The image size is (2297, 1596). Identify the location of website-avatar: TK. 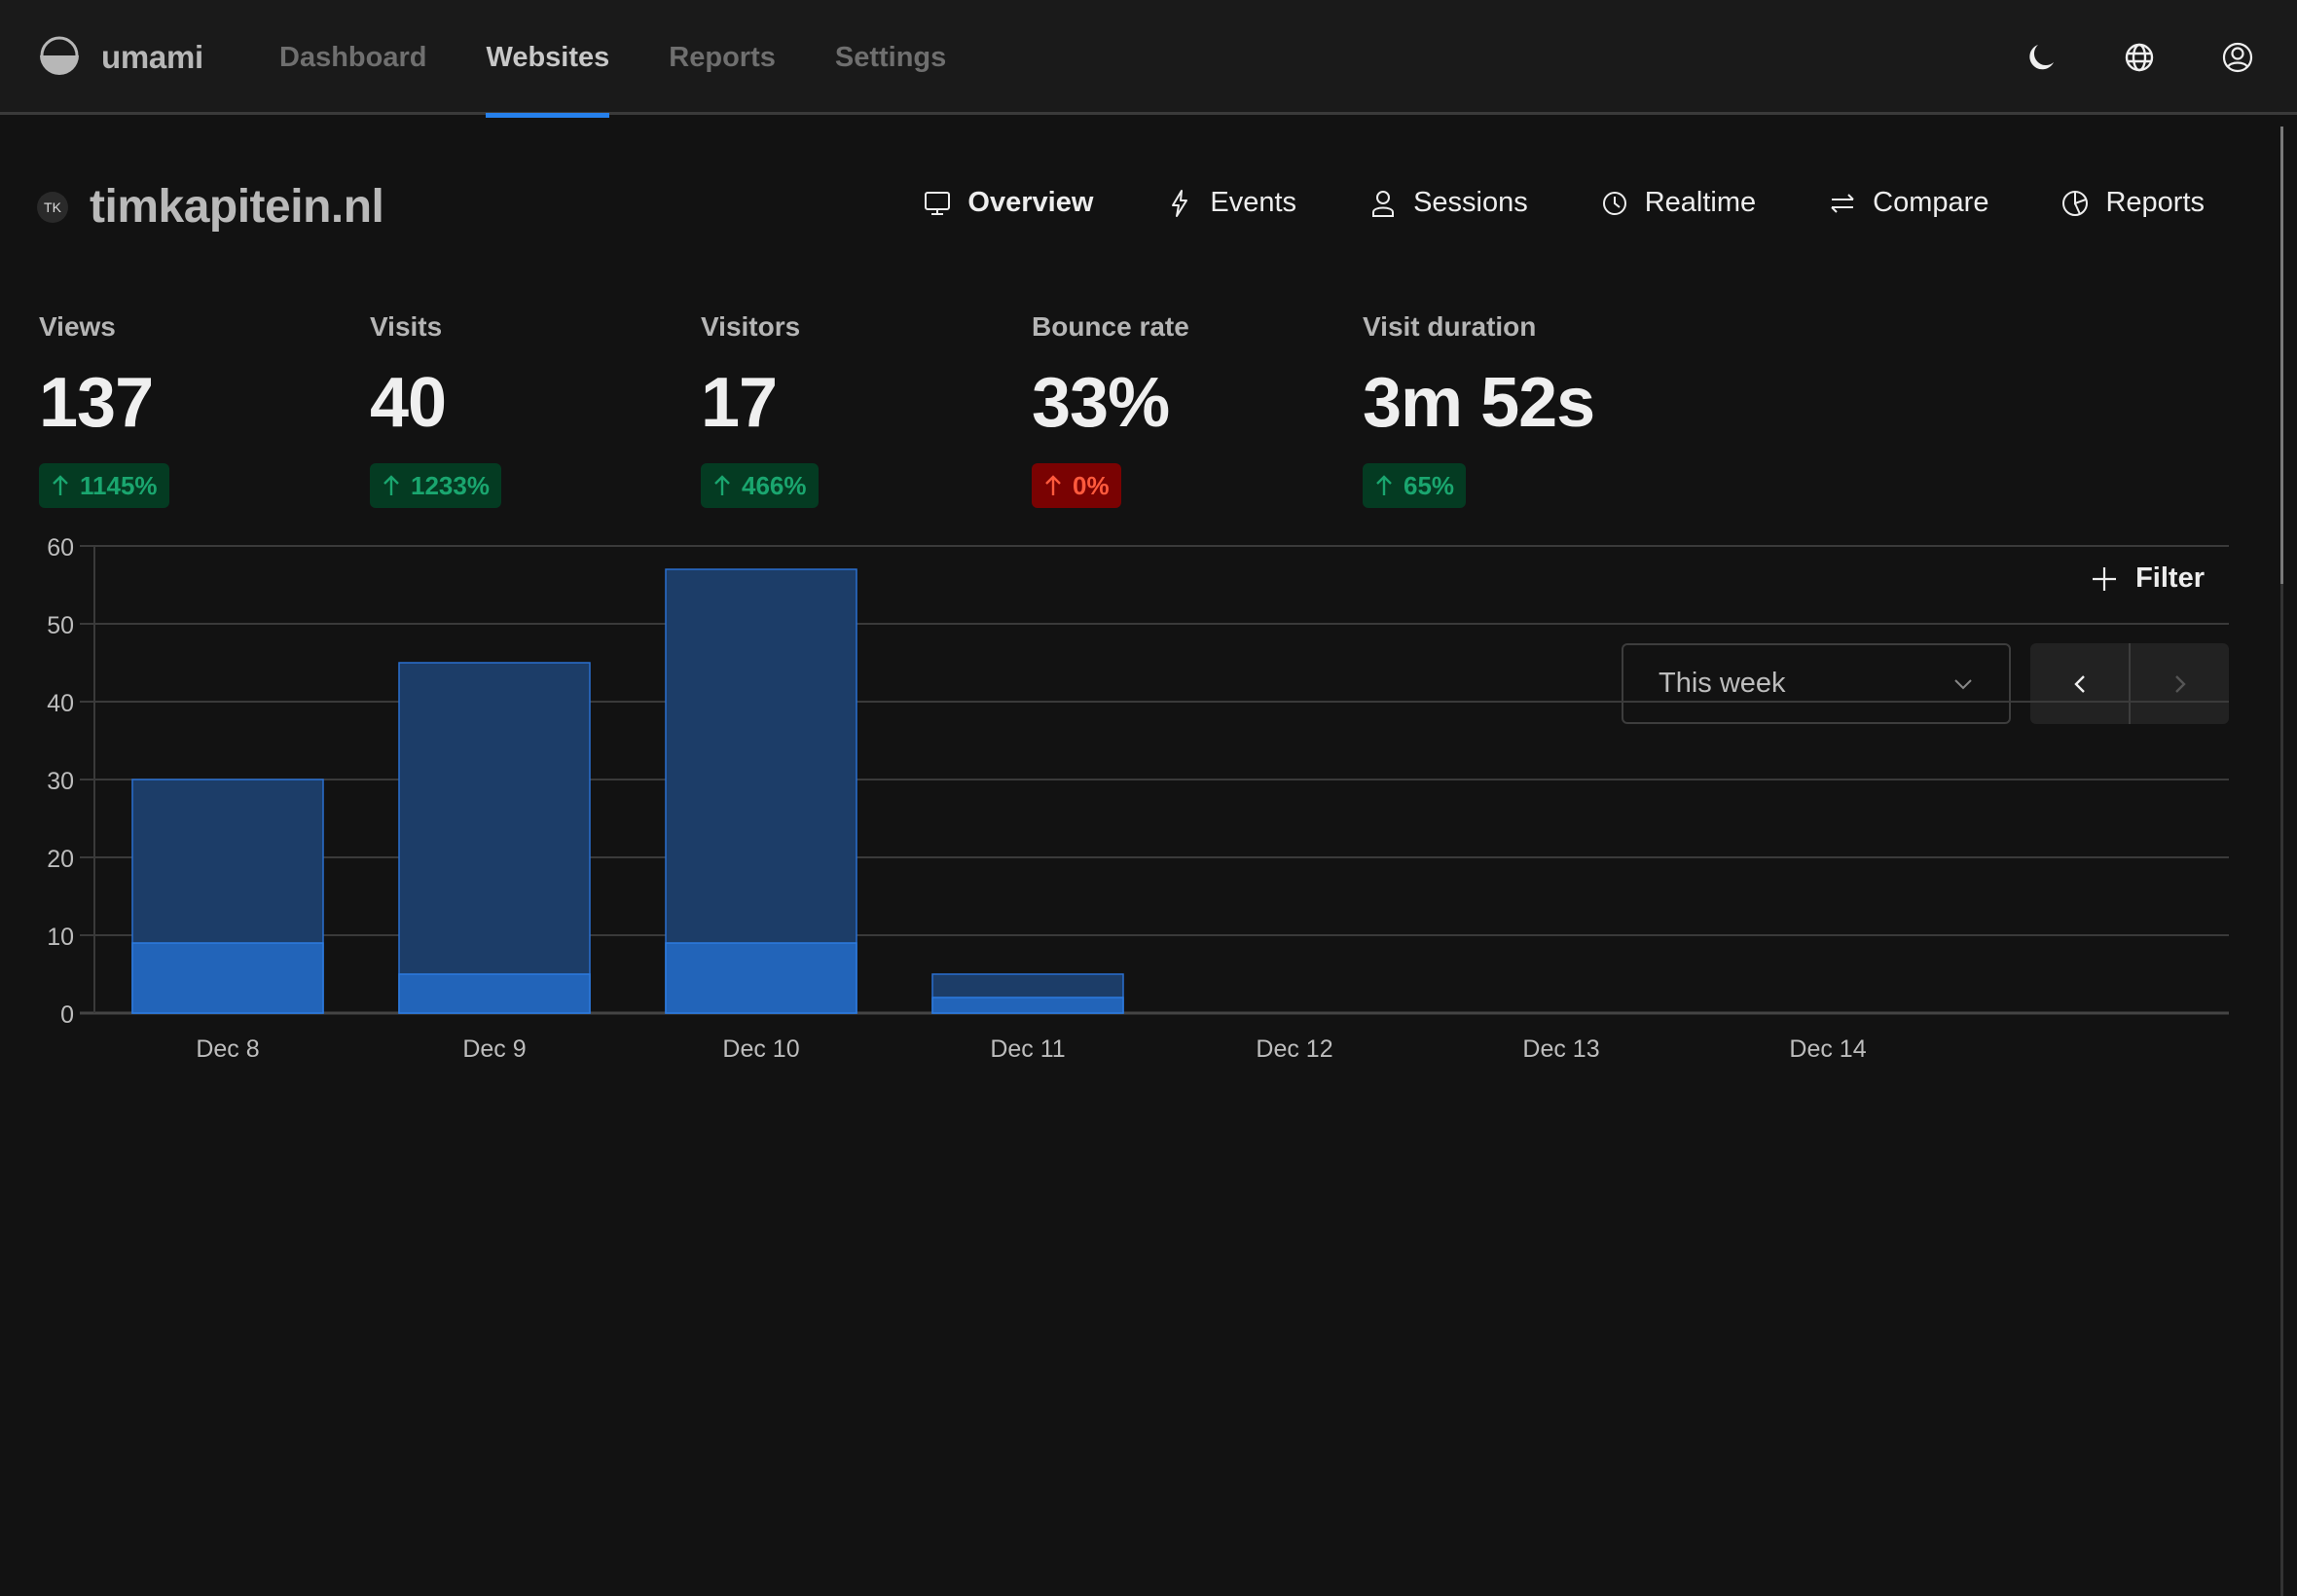
(52, 207).